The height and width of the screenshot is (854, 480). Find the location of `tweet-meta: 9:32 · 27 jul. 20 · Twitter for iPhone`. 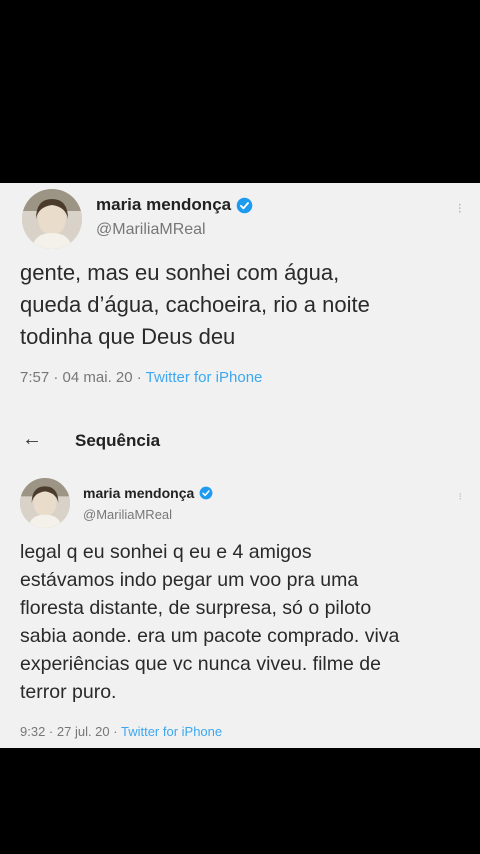

tweet-meta: 9:32 · 27 jul. 20 · Twitter for iPhone is located at coordinates (121, 731).